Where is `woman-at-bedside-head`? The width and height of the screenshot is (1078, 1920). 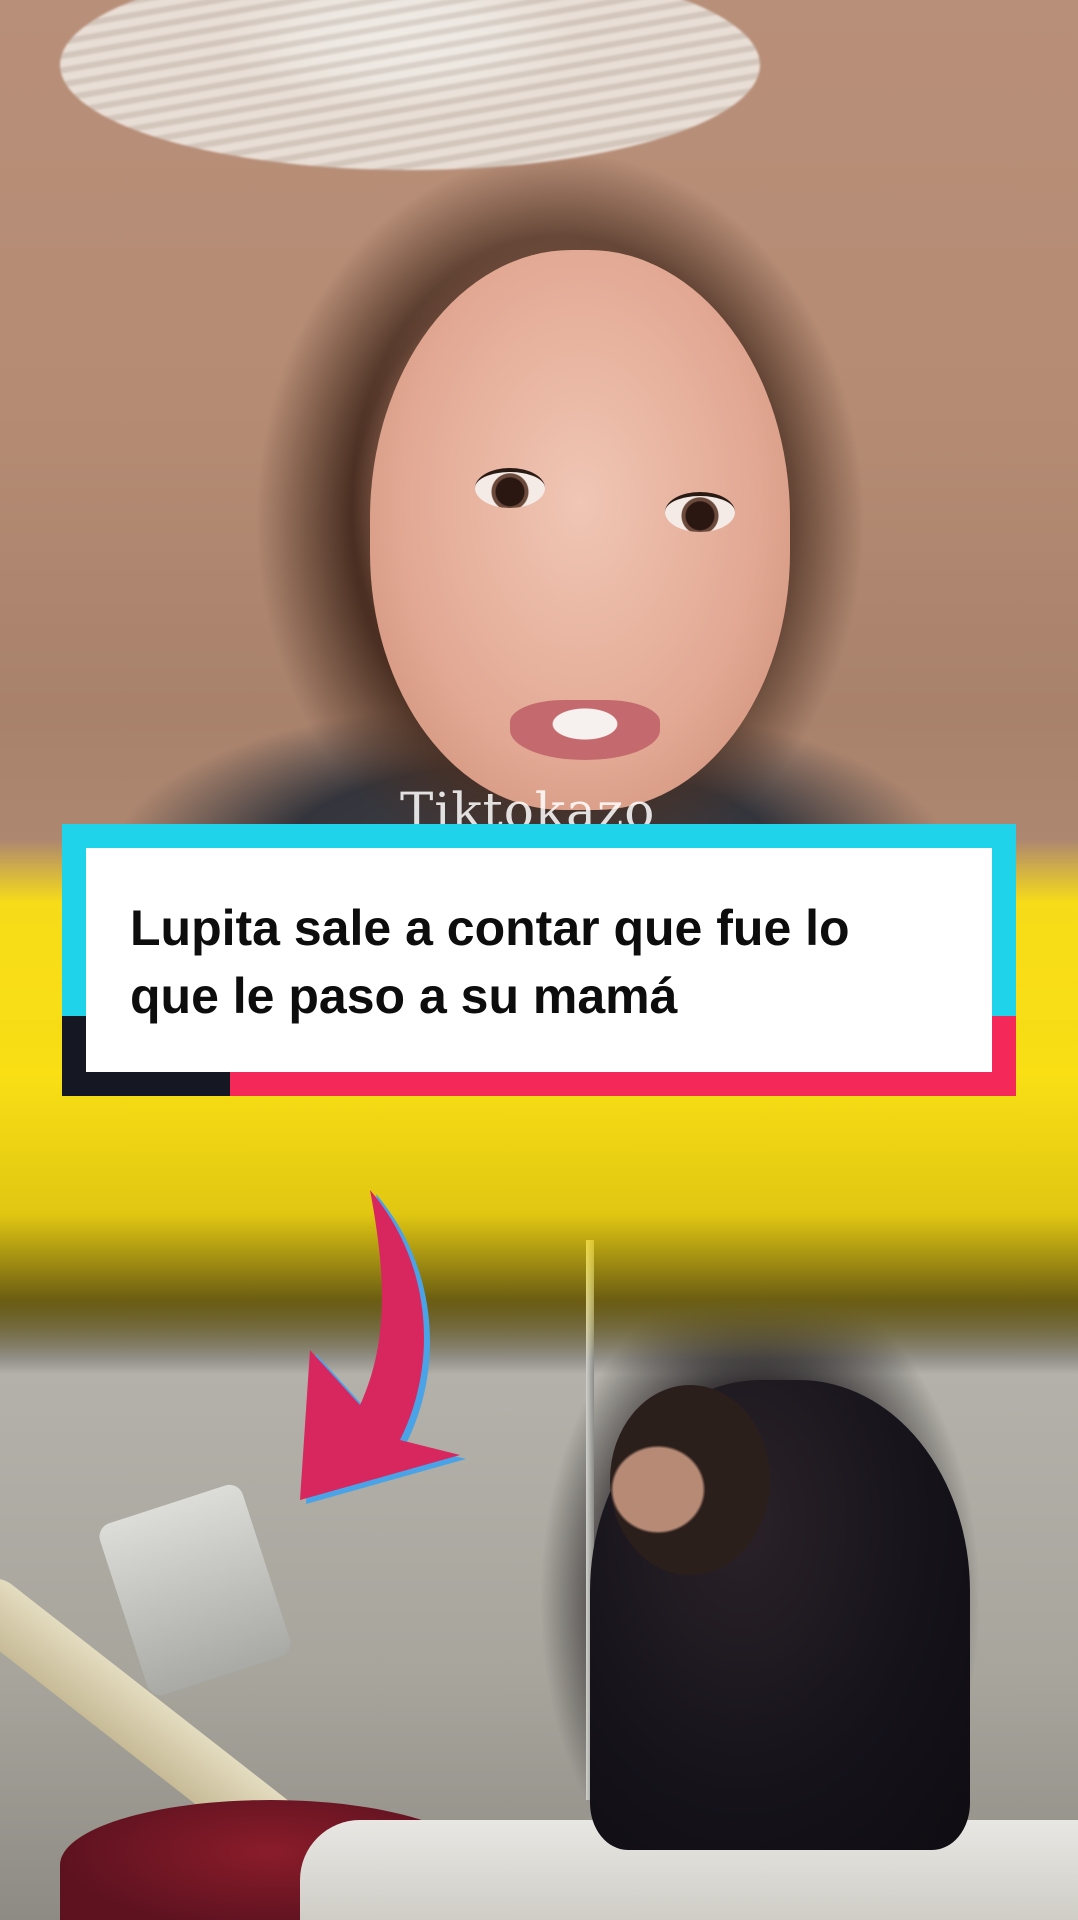
woman-at-bedside-head is located at coordinates (690, 1480).